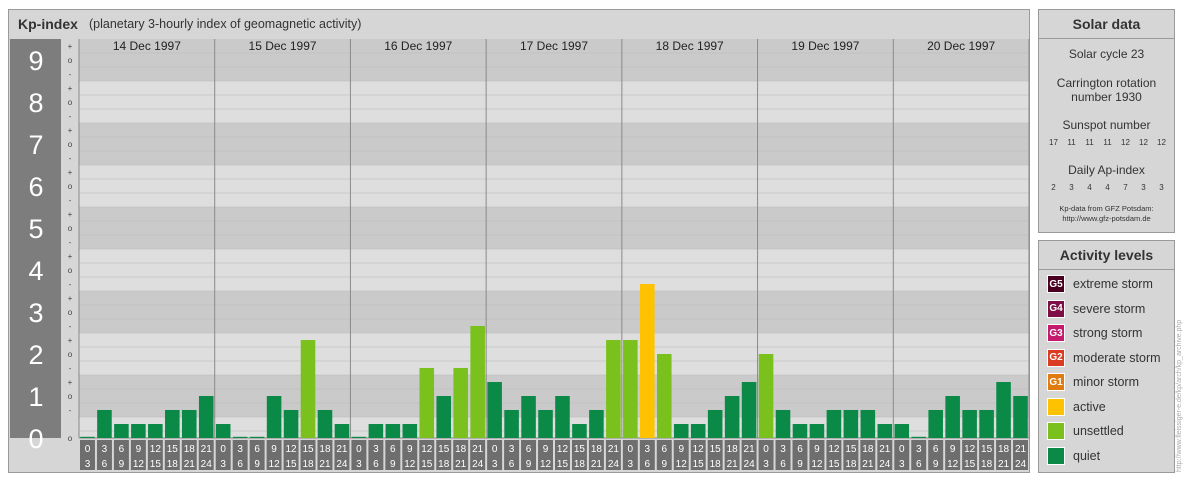  I want to click on ap-index-value: 7, so click(1125, 187).